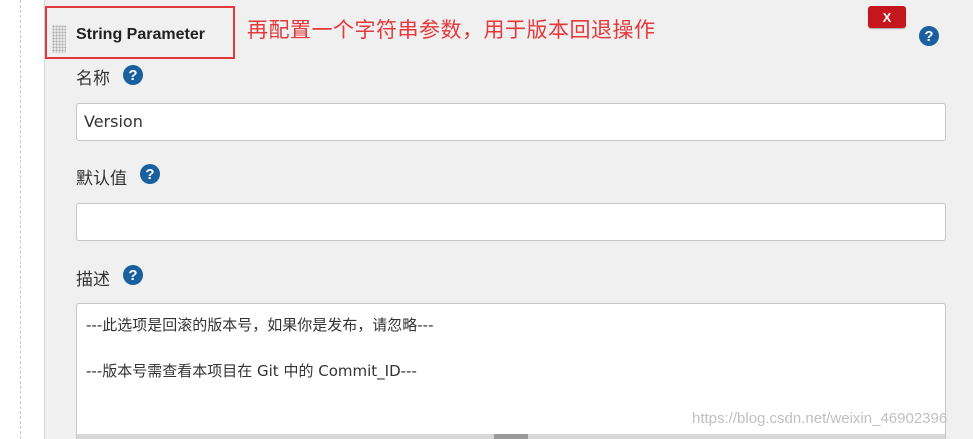 Image resolution: width=973 pixels, height=439 pixels. I want to click on default-value-field-label: 默认值, so click(101, 179).